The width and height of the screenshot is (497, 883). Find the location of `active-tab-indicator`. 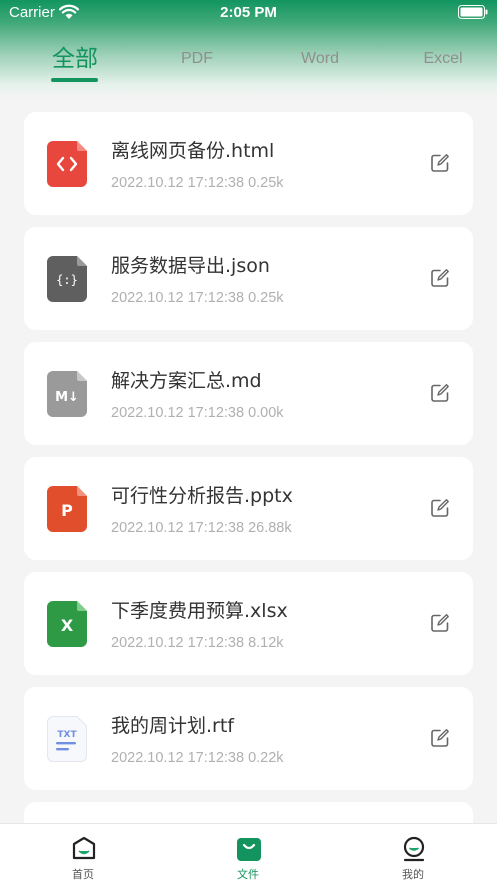

active-tab-indicator is located at coordinates (74, 80).